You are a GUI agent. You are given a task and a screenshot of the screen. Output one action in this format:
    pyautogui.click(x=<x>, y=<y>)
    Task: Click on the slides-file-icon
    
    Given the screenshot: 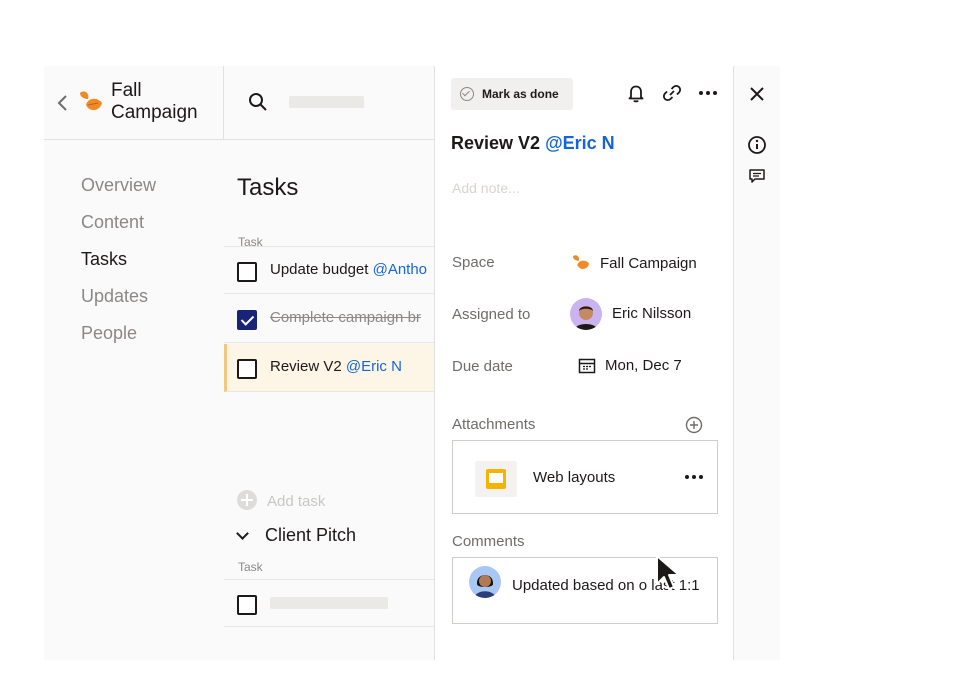 What is the action you would take?
    pyautogui.click(x=496, y=479)
    